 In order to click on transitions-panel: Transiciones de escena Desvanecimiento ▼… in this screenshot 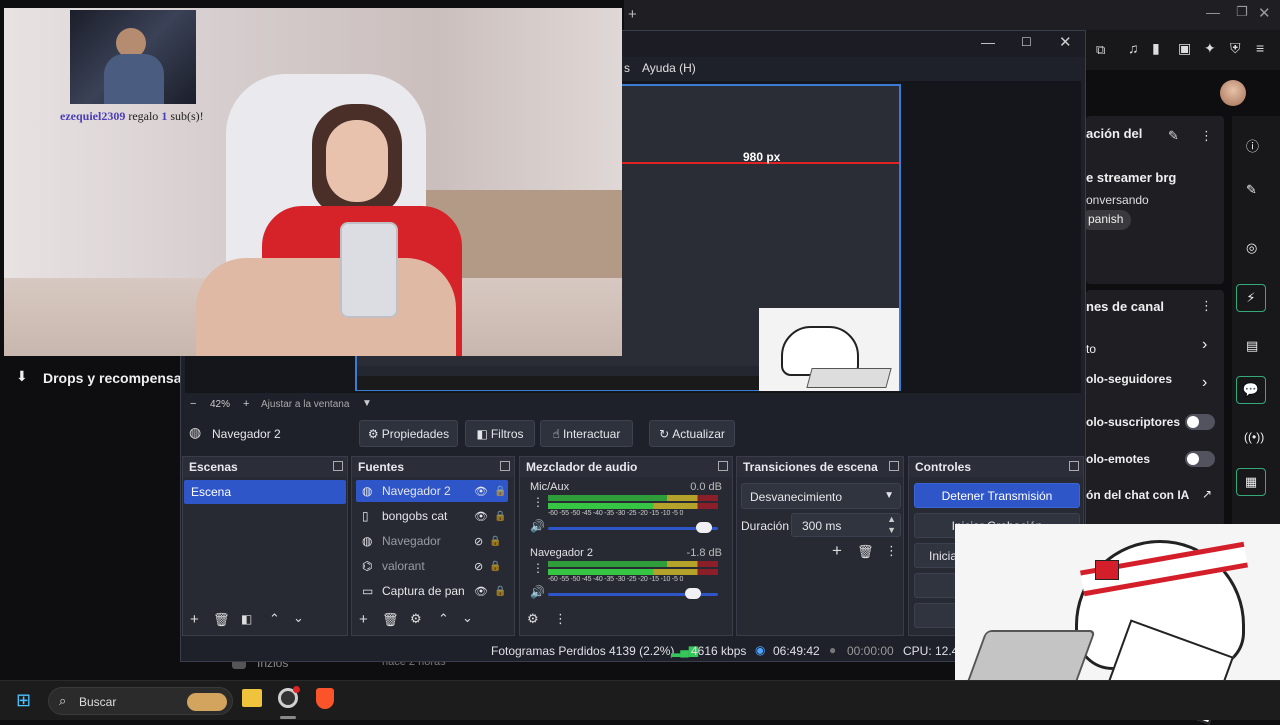, I will do `click(820, 546)`.